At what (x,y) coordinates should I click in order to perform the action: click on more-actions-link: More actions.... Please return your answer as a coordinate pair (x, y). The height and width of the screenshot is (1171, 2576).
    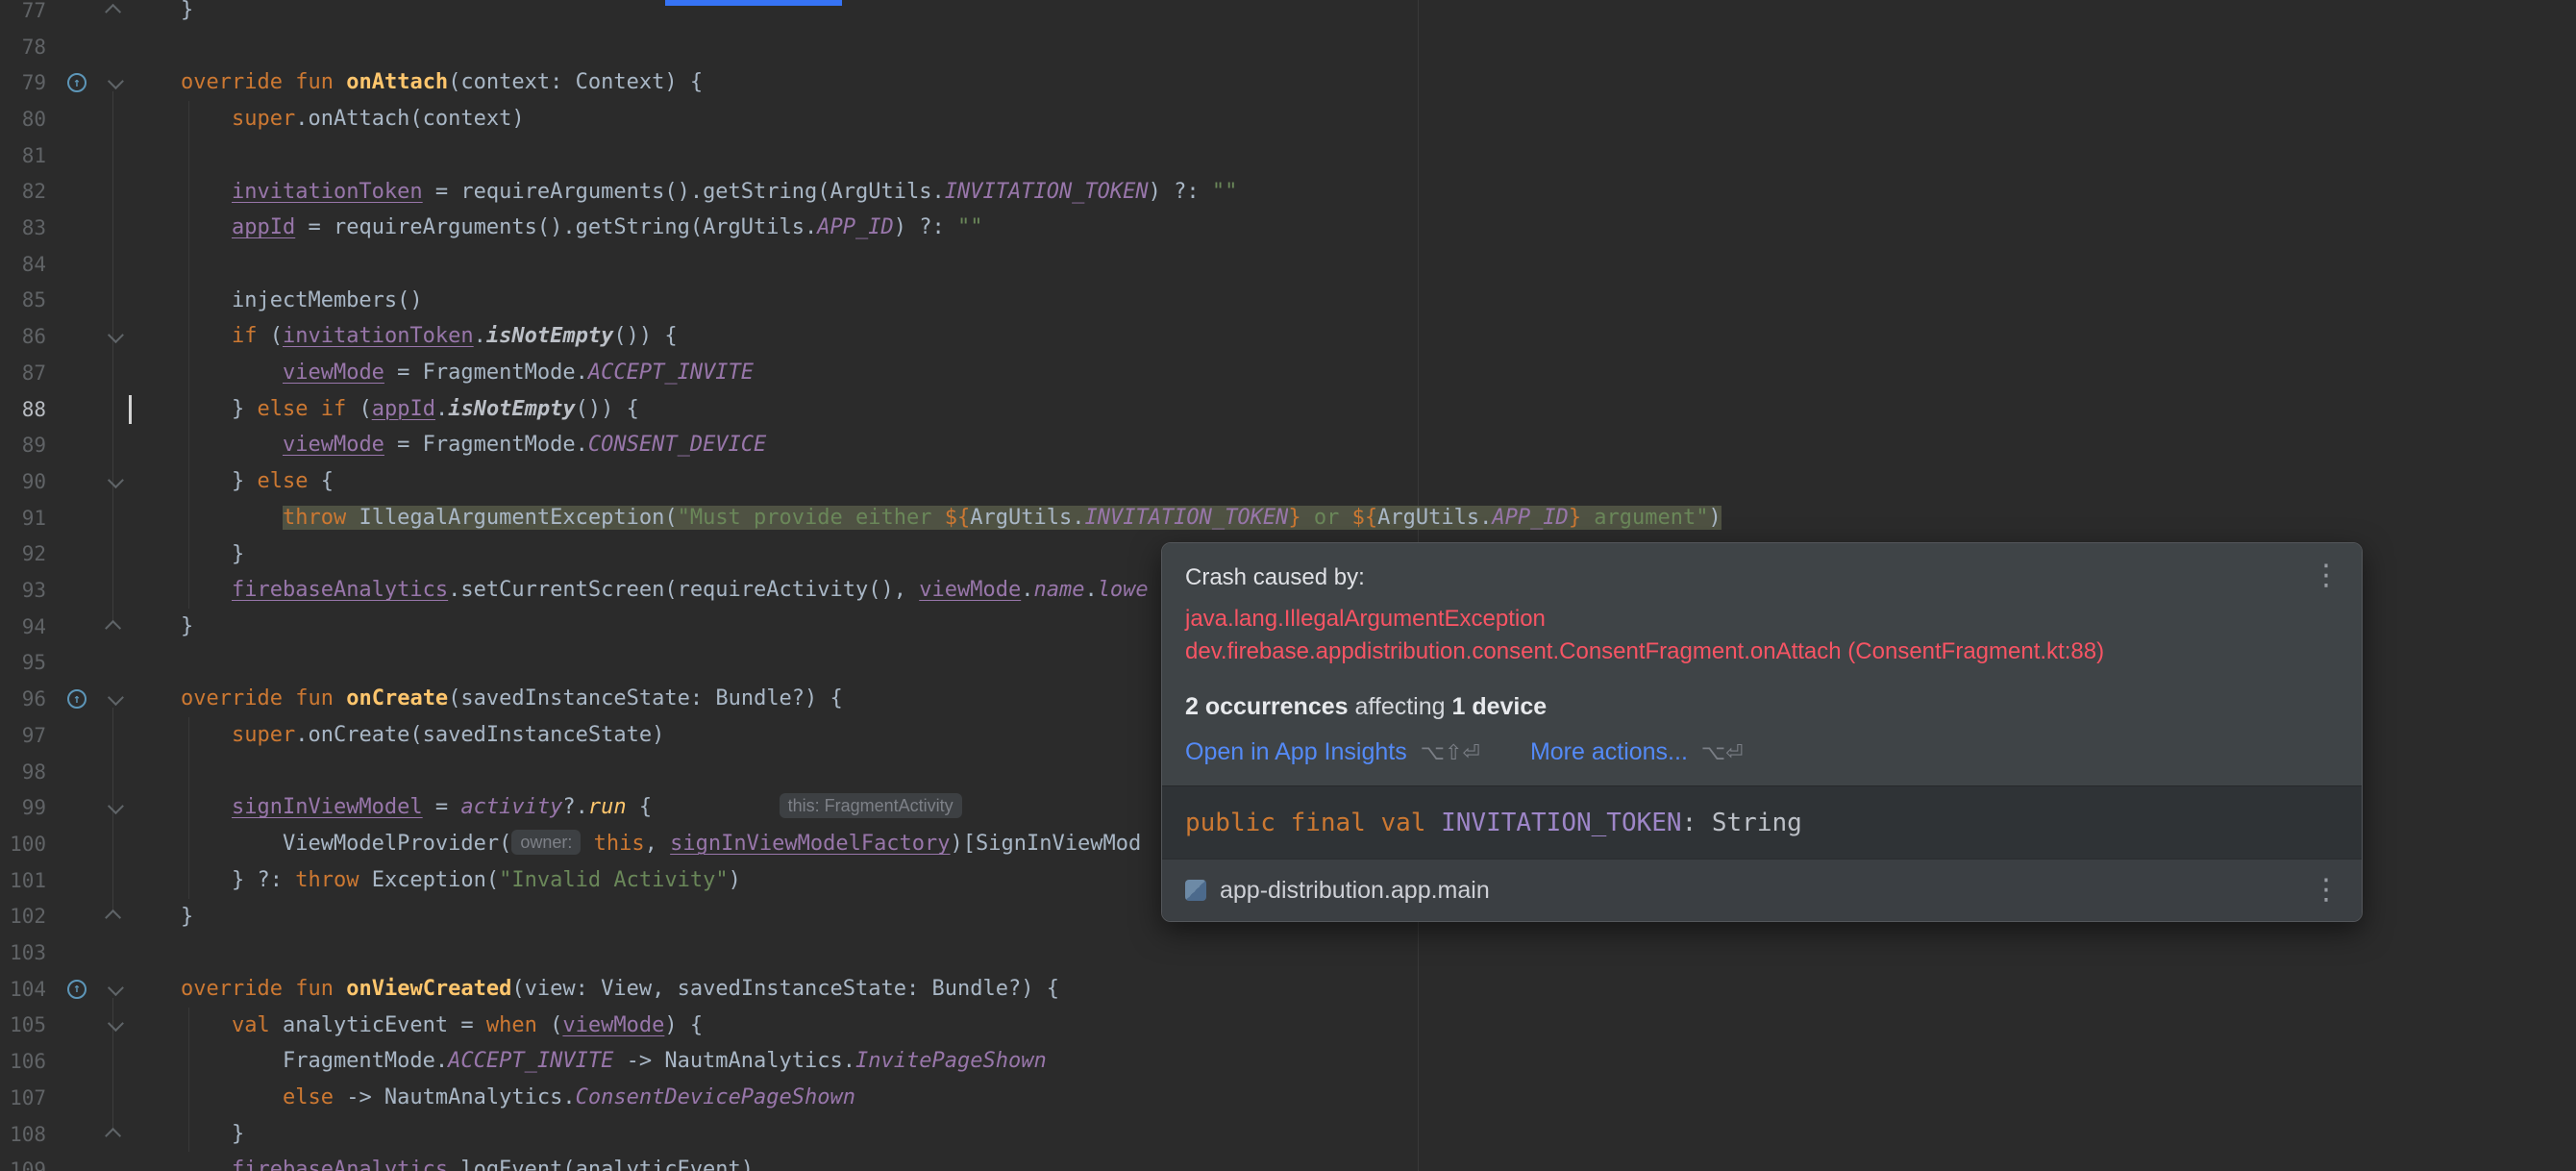
    Looking at the image, I should click on (1609, 751).